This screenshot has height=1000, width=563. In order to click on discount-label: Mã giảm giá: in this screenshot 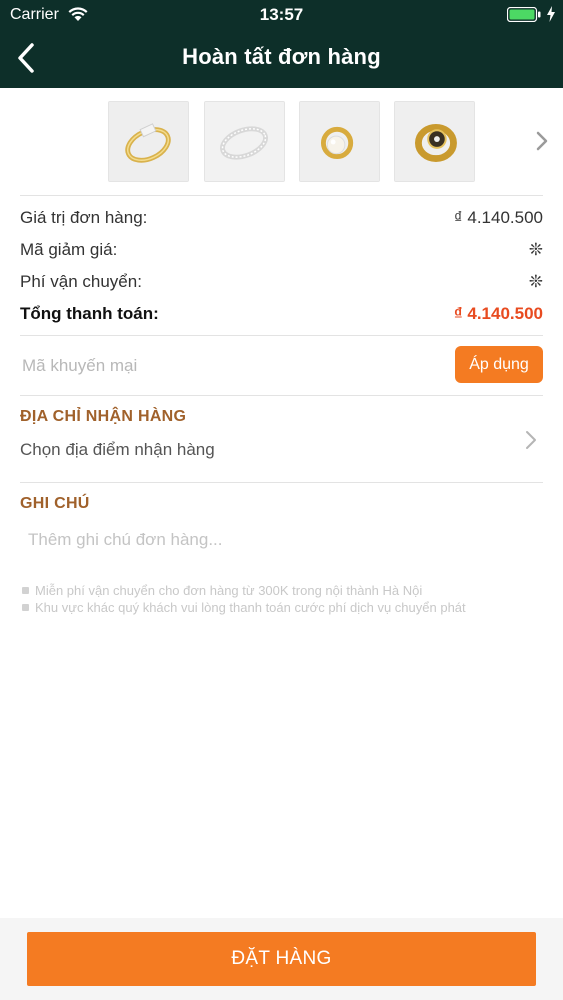, I will do `click(69, 249)`.